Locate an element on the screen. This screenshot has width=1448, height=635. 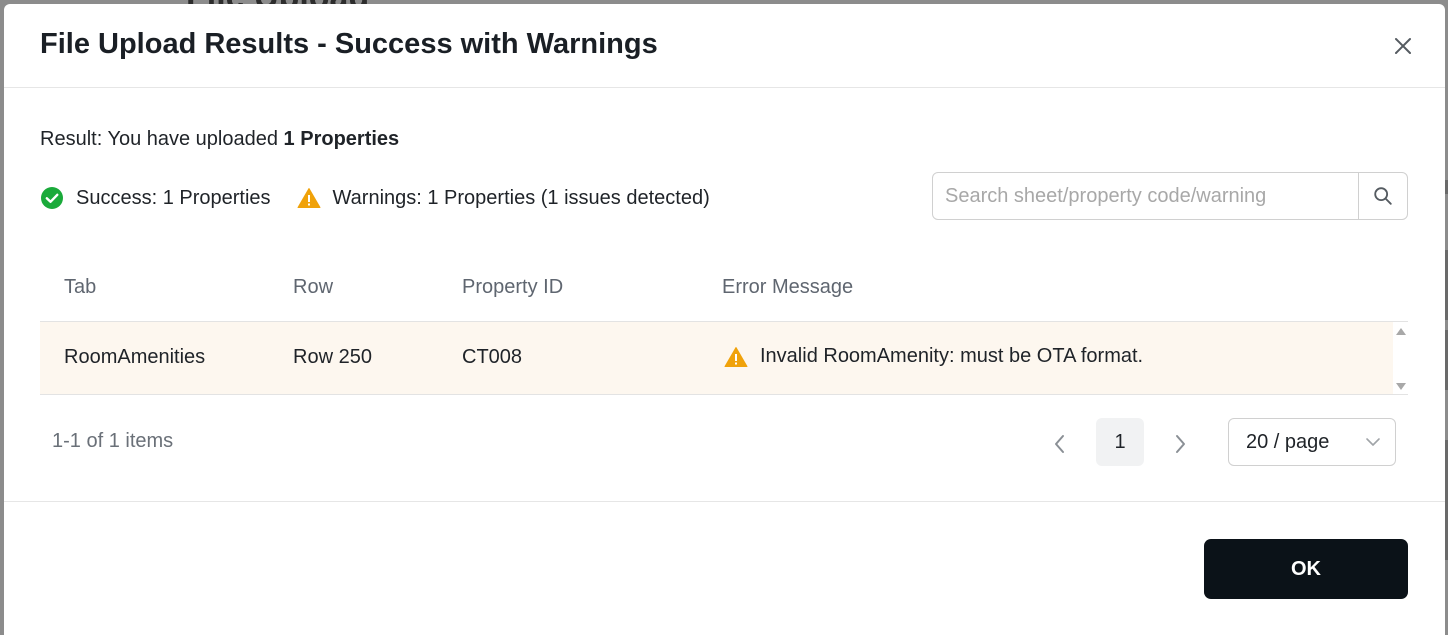
scroll-up-arrow is located at coordinates (1401, 331).